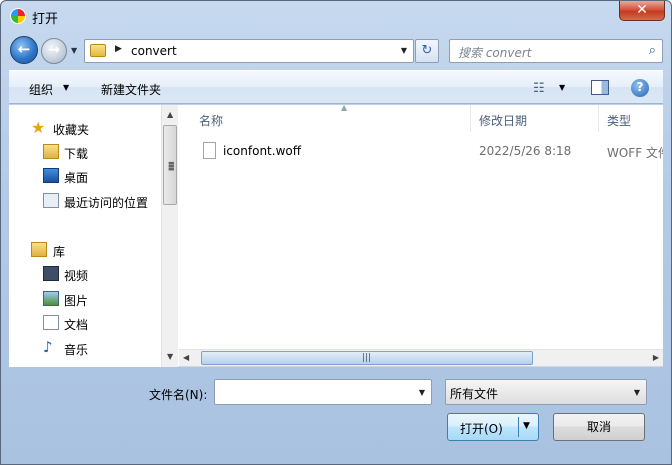  I want to click on sidebar-item-downloads: 下载, so click(85, 152).